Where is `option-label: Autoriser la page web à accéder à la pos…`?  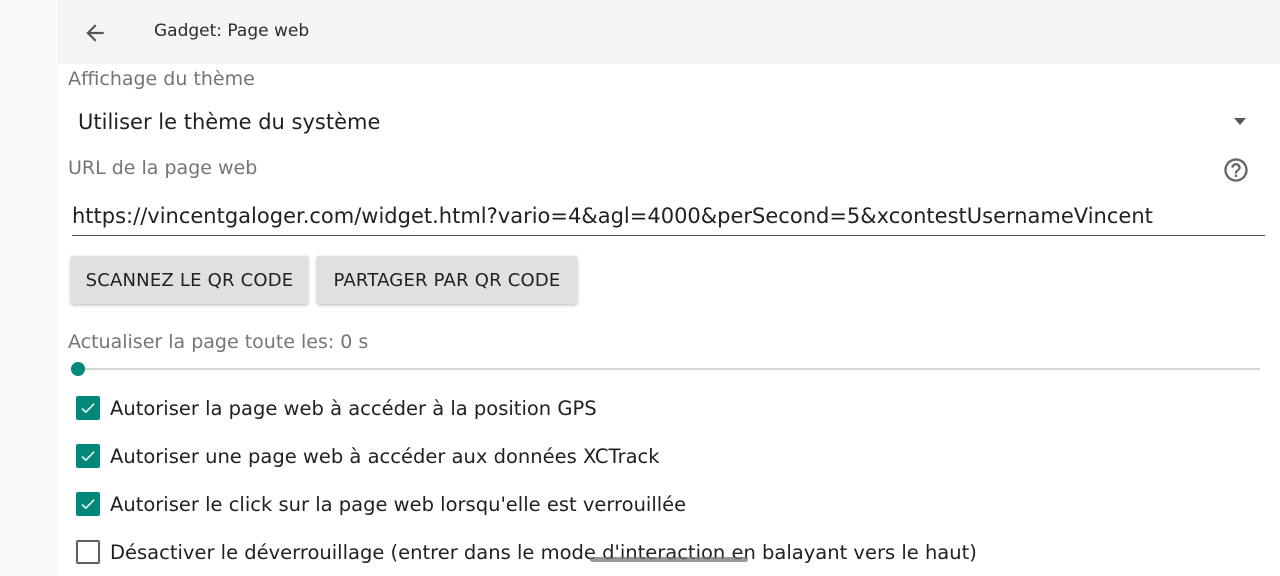
option-label: Autoriser la page web à accéder à la pos… is located at coordinates (353, 408).